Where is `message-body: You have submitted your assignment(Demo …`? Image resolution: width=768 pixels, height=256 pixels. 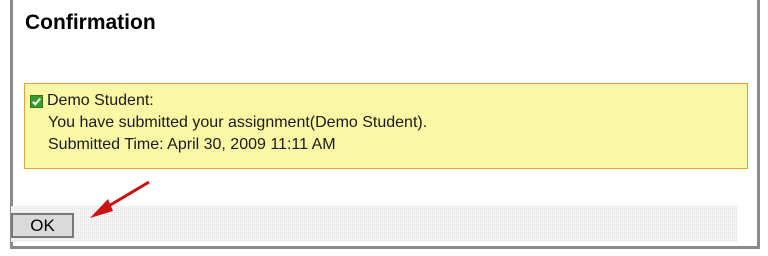
message-body: You have submitted your assignment(Demo … is located at coordinates (238, 122).